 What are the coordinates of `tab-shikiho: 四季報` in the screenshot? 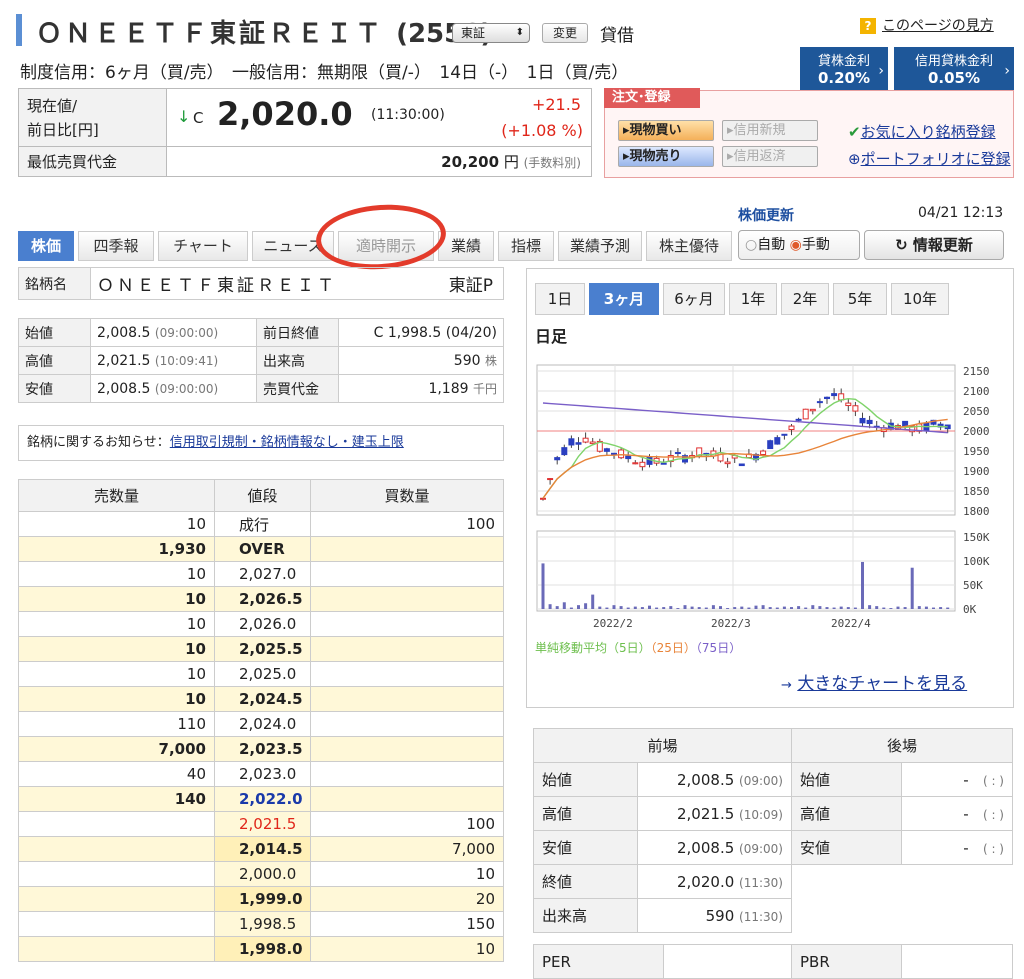 It's located at (116, 246).